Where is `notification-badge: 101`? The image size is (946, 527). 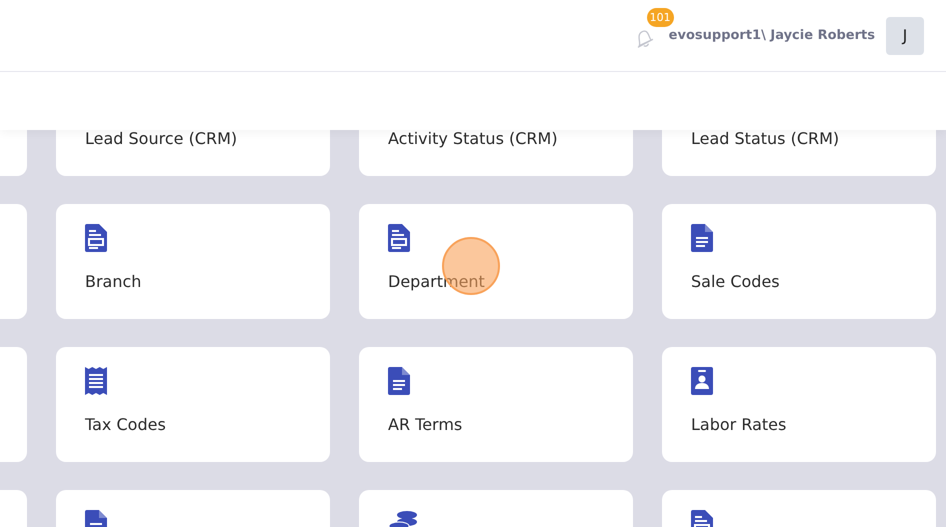 notification-badge: 101 is located at coordinates (660, 17).